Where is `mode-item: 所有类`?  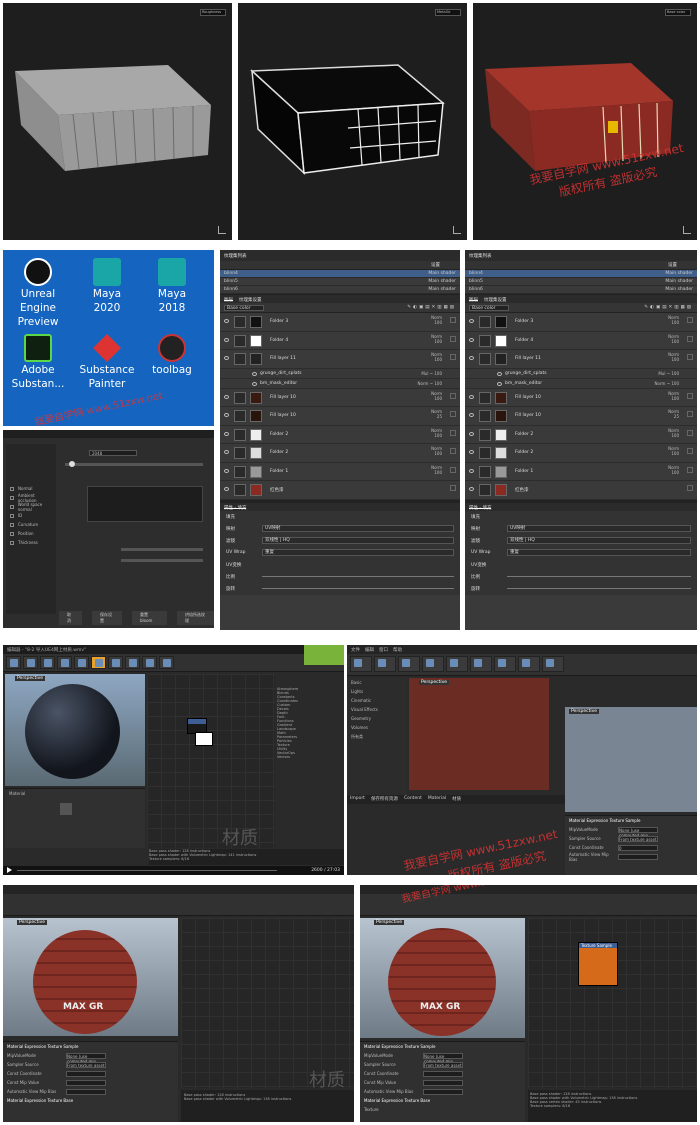
mode-item: 所有类 is located at coordinates (377, 736).